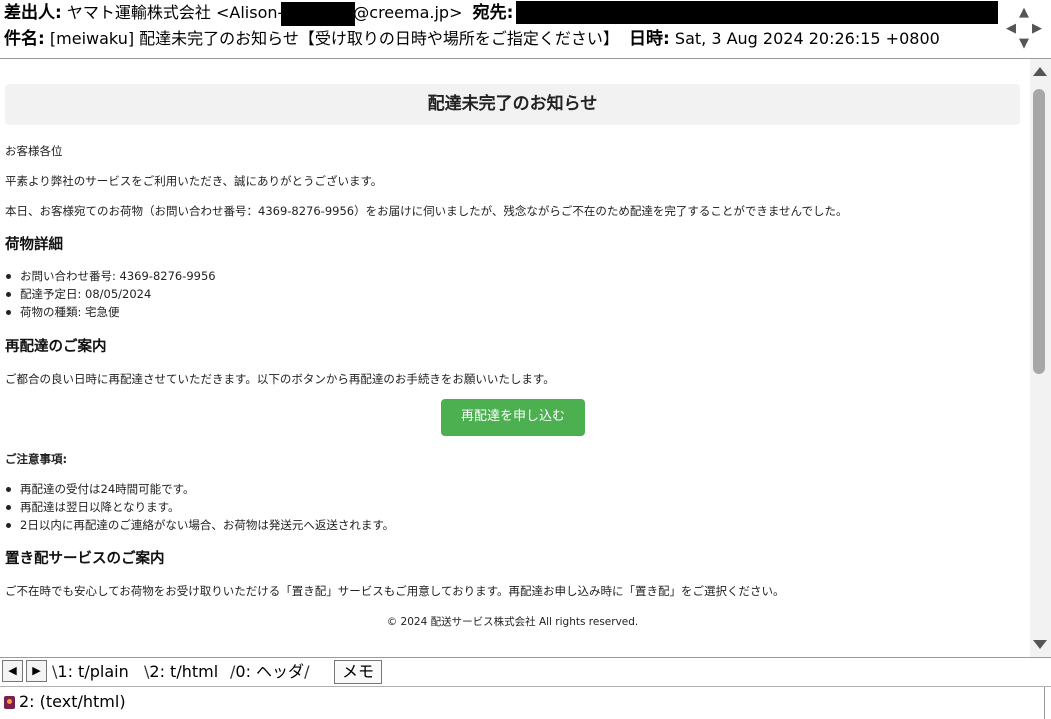 This screenshot has width=1051, height=719. I want to click on next-tab-button: ▶, so click(36, 671).